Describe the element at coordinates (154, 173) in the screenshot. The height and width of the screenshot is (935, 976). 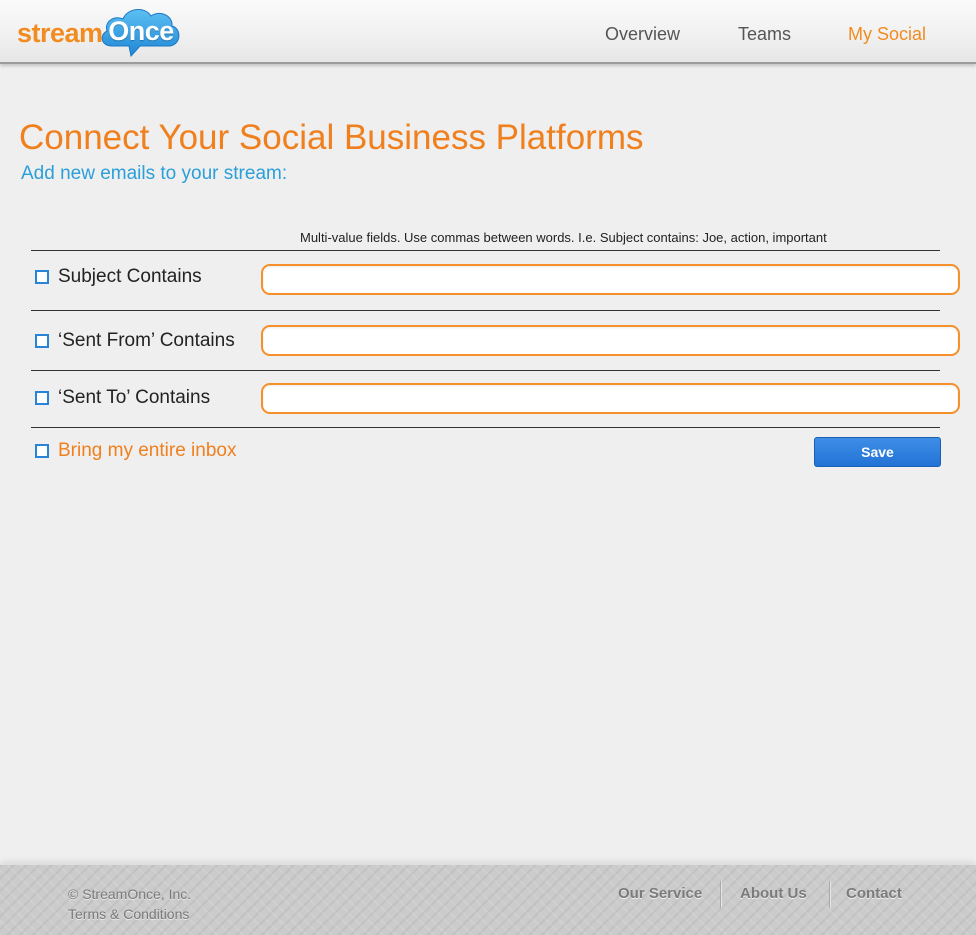
I see `page-subtitle: Add new emails to your stream:` at that location.